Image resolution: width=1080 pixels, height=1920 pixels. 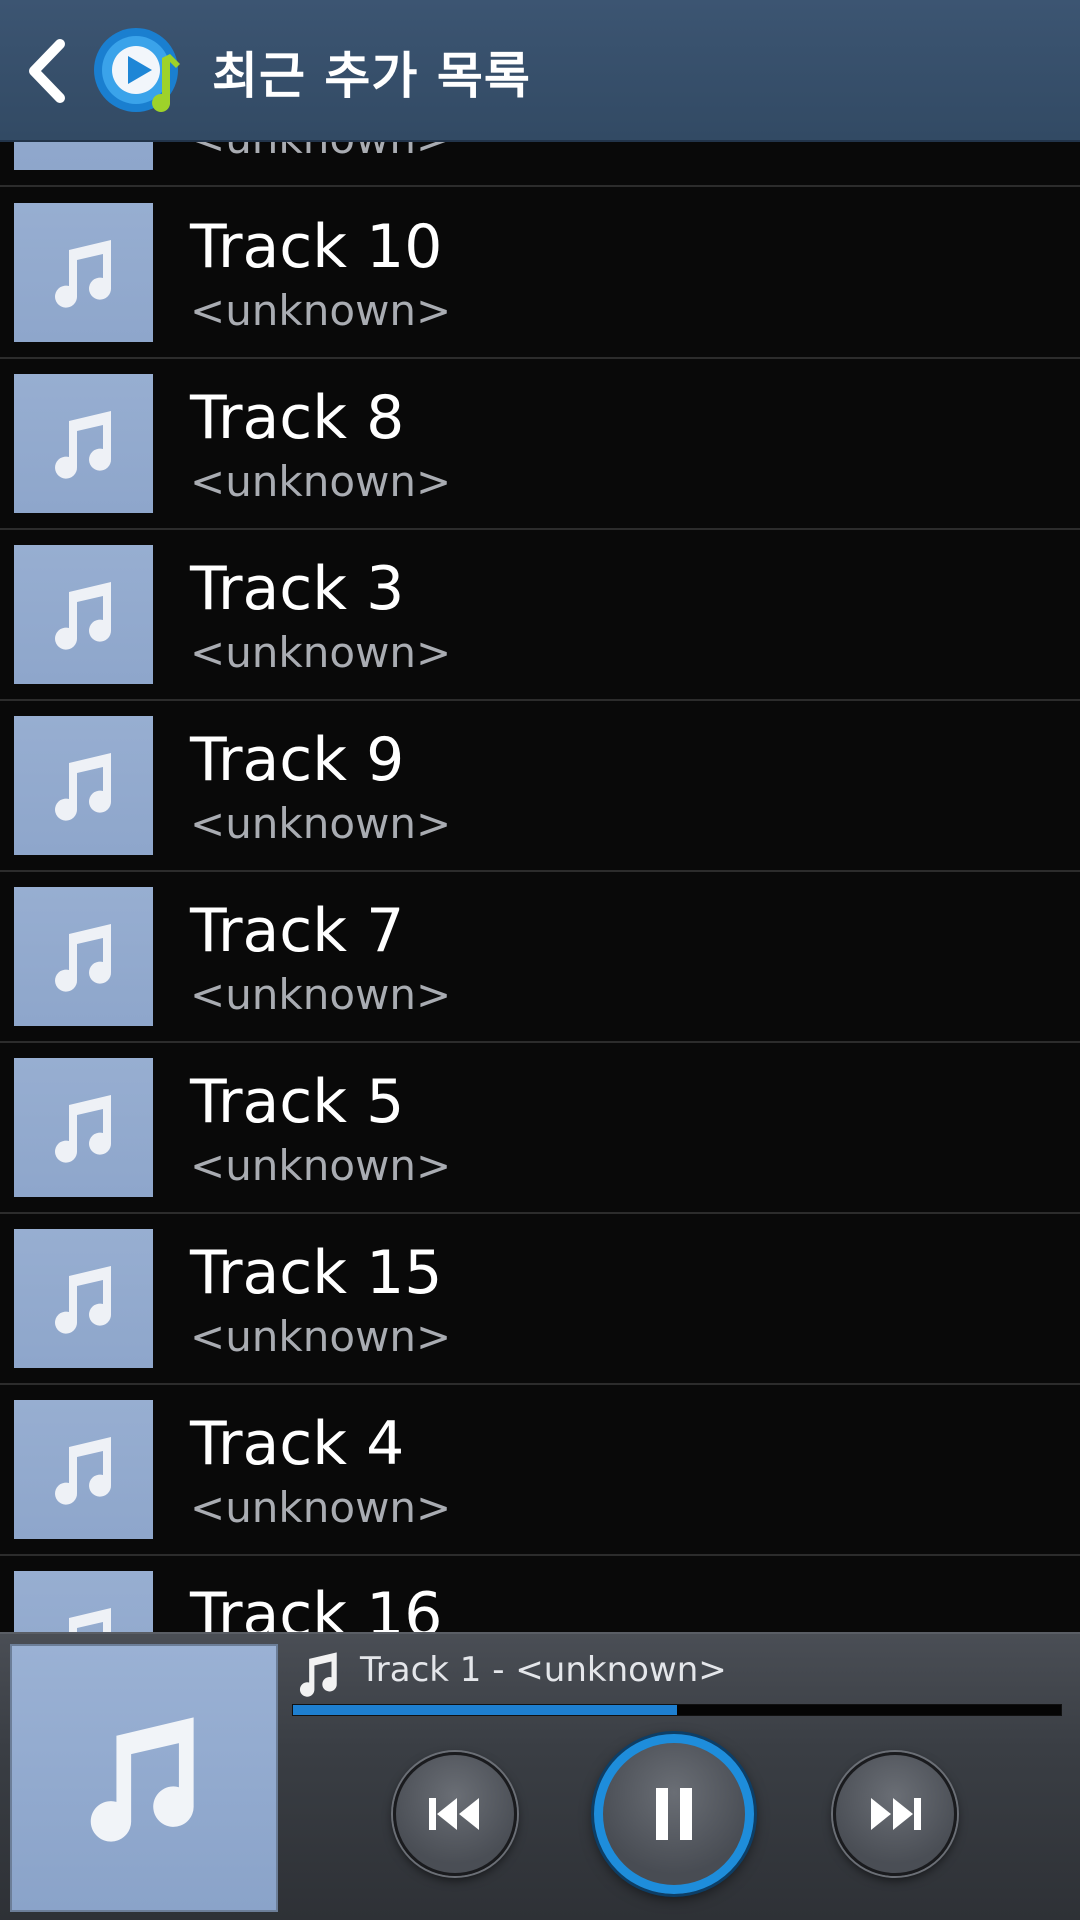 I want to click on music-player-app-icon, so click(x=140, y=72).